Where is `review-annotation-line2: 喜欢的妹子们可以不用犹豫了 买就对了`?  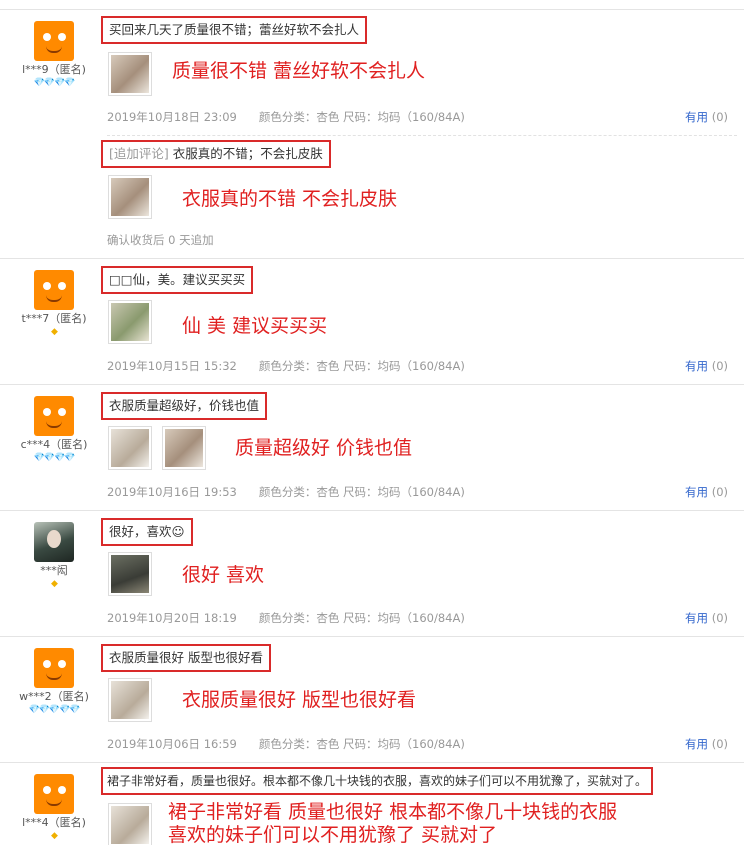
review-annotation-line2: 喜欢的妹子们可以不用犹豫了 买就对了 is located at coordinates (333, 834).